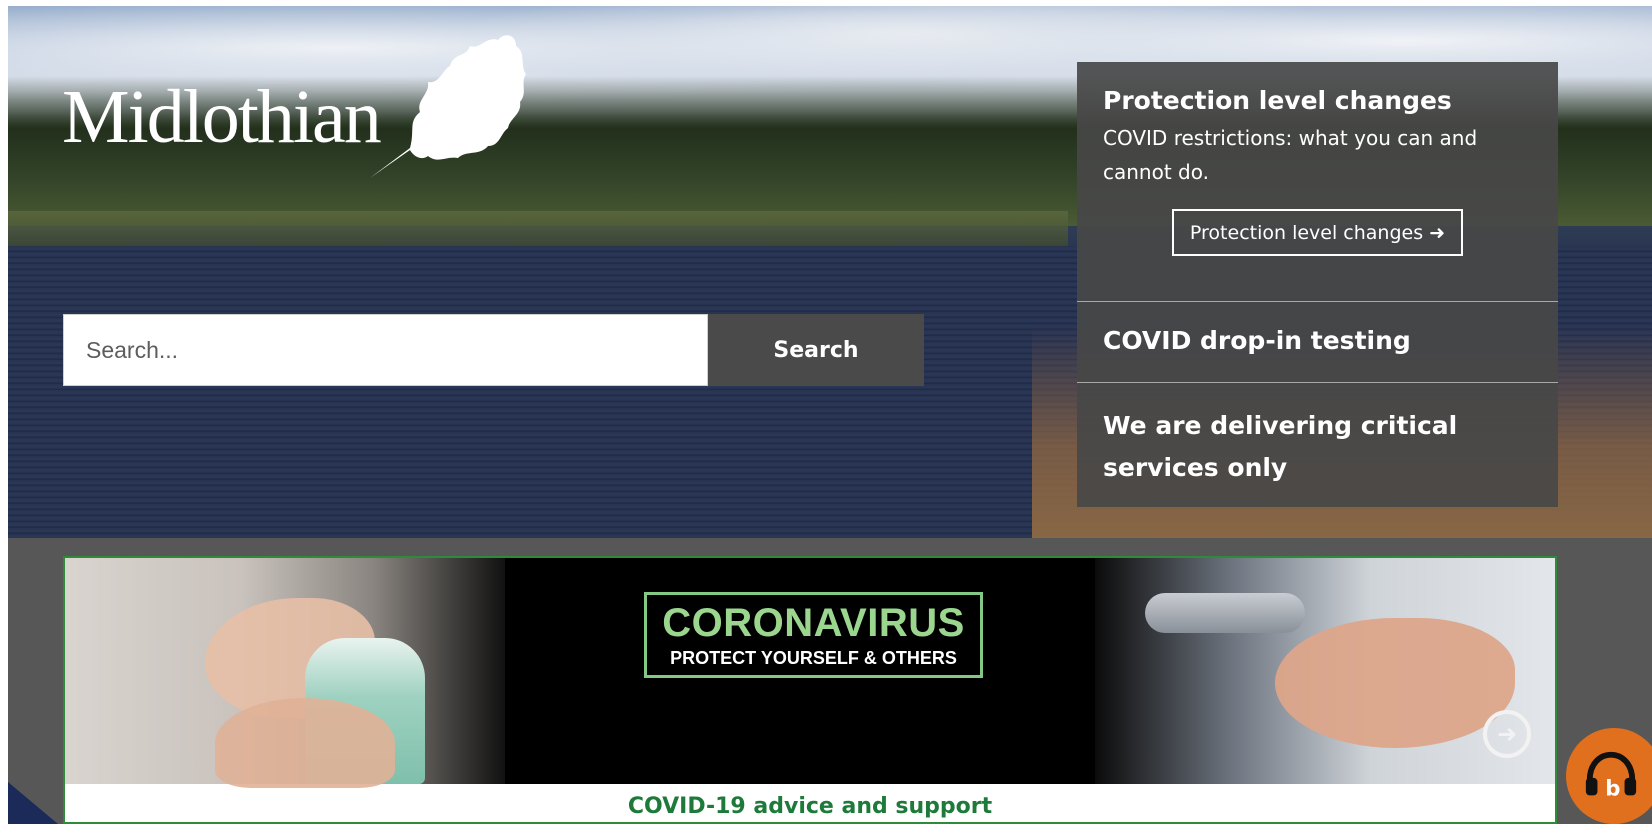 The height and width of the screenshot is (824, 1652). I want to click on search-input, so click(385, 350).